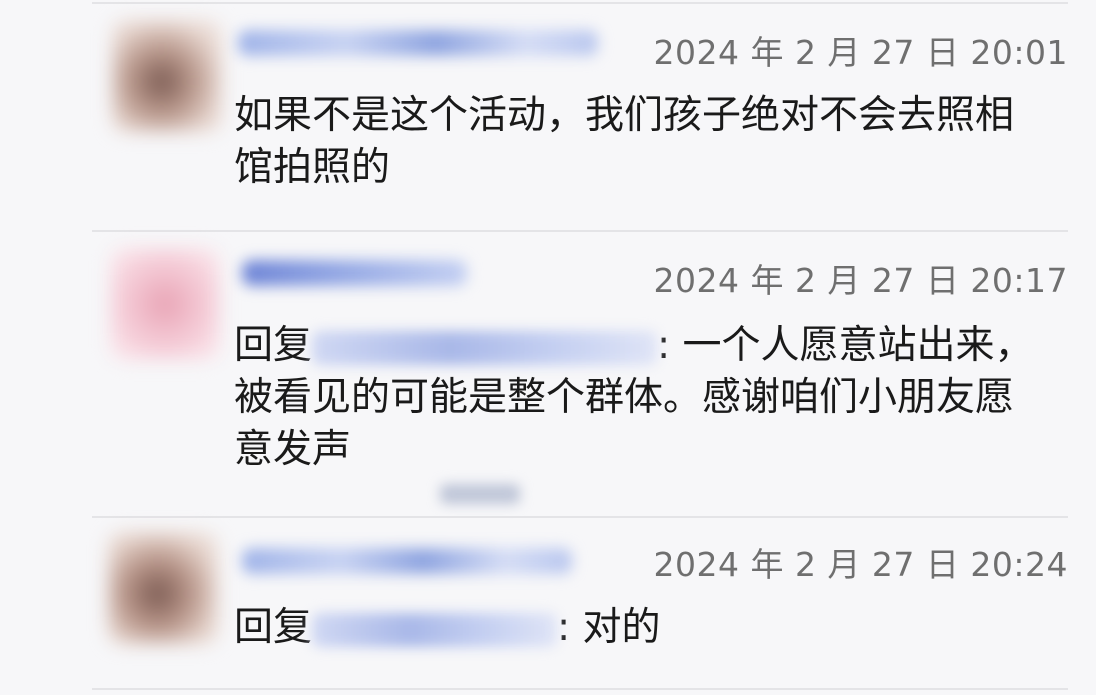 The width and height of the screenshot is (1096, 695). Describe the element at coordinates (609, 627) in the screenshot. I see `reply-text: : 对的` at that location.